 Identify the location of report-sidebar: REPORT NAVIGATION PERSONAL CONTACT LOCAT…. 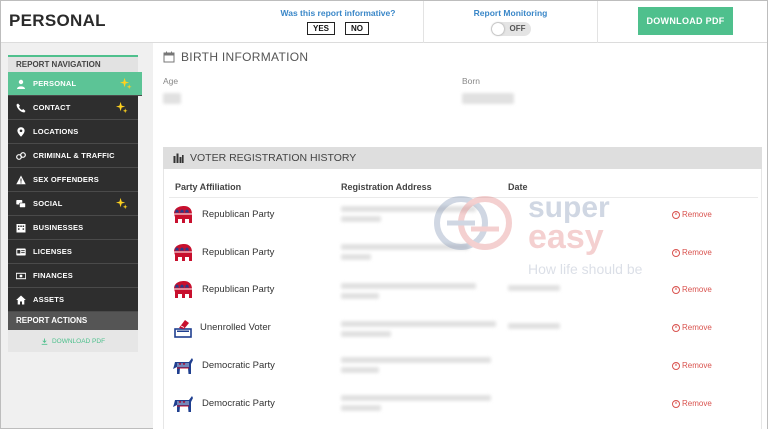
(75, 203).